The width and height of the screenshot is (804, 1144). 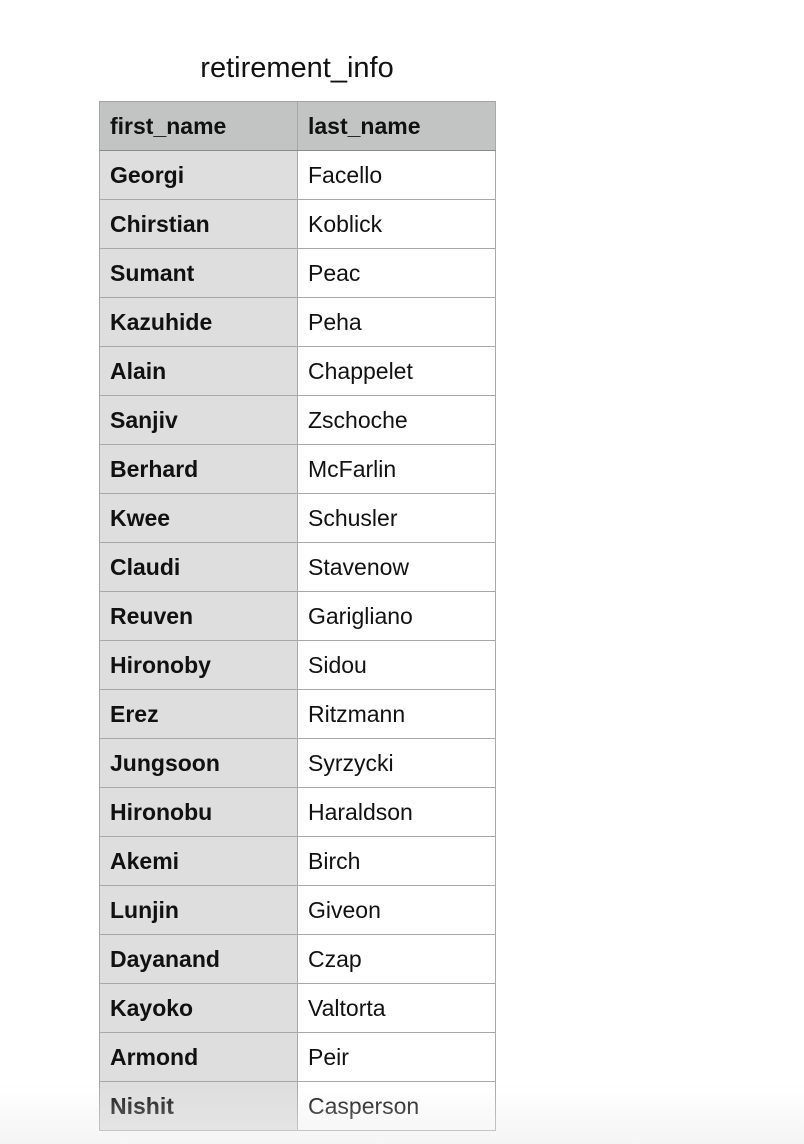 I want to click on cell-first-name: Claudi, so click(x=198, y=567).